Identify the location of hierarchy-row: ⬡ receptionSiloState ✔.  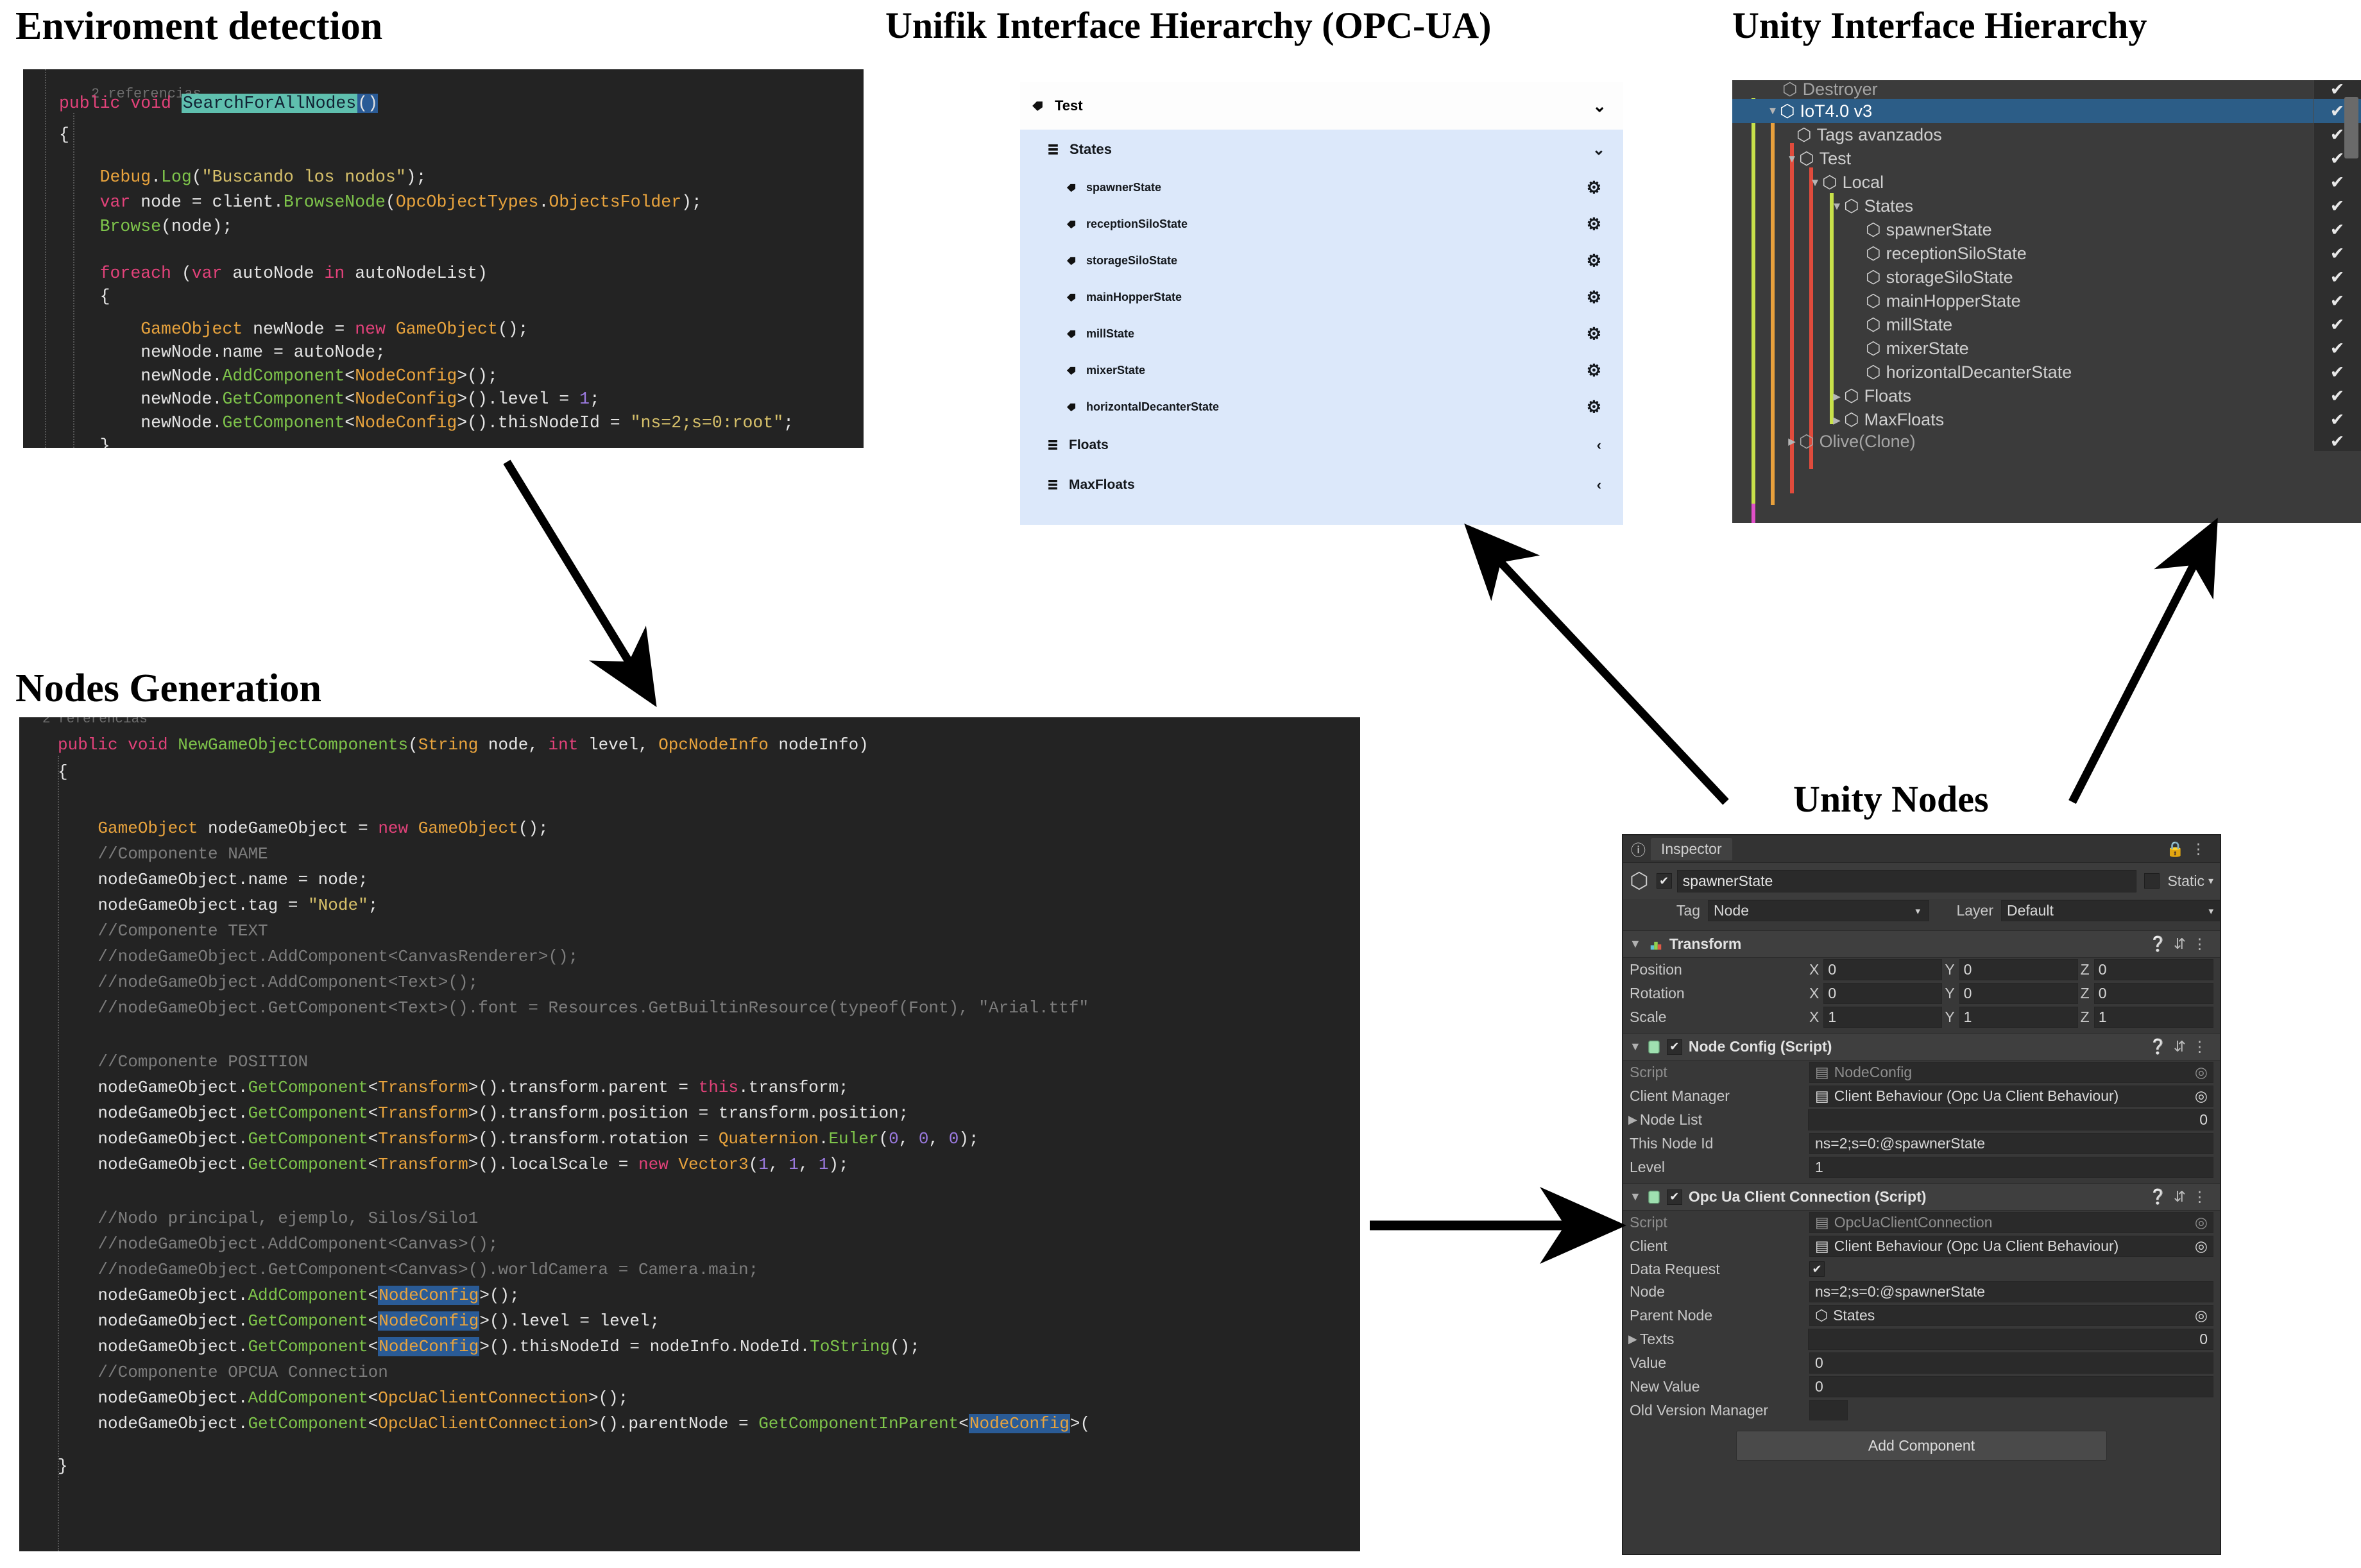
(2046, 254).